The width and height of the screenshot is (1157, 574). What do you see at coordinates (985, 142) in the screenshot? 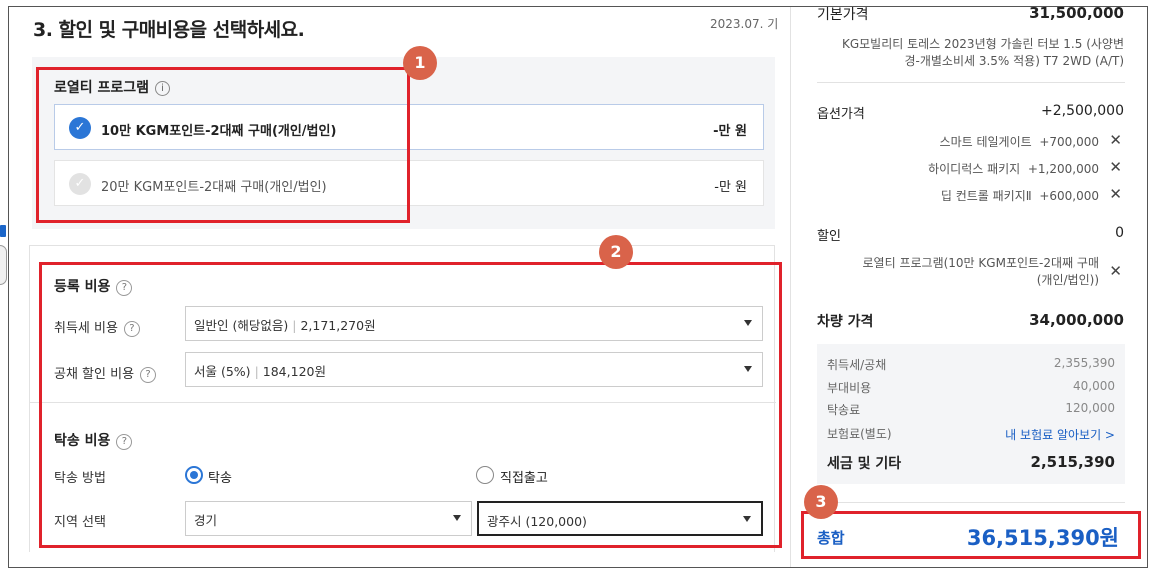
I see `option-item-name: 스마트 테일게이트` at bounding box center [985, 142].